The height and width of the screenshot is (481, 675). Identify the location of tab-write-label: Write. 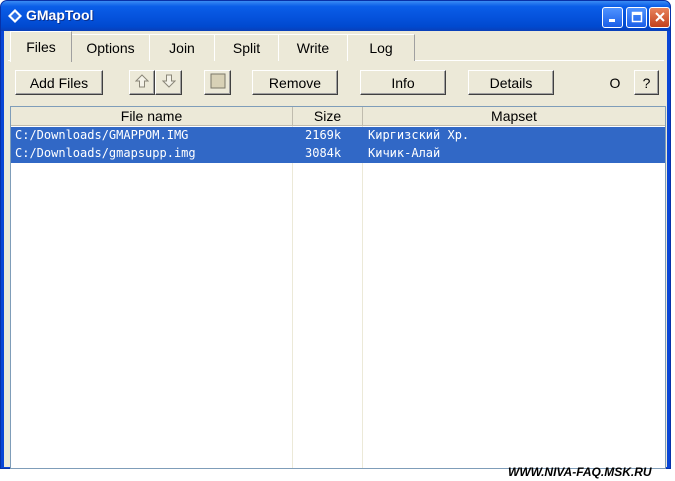
(313, 48).